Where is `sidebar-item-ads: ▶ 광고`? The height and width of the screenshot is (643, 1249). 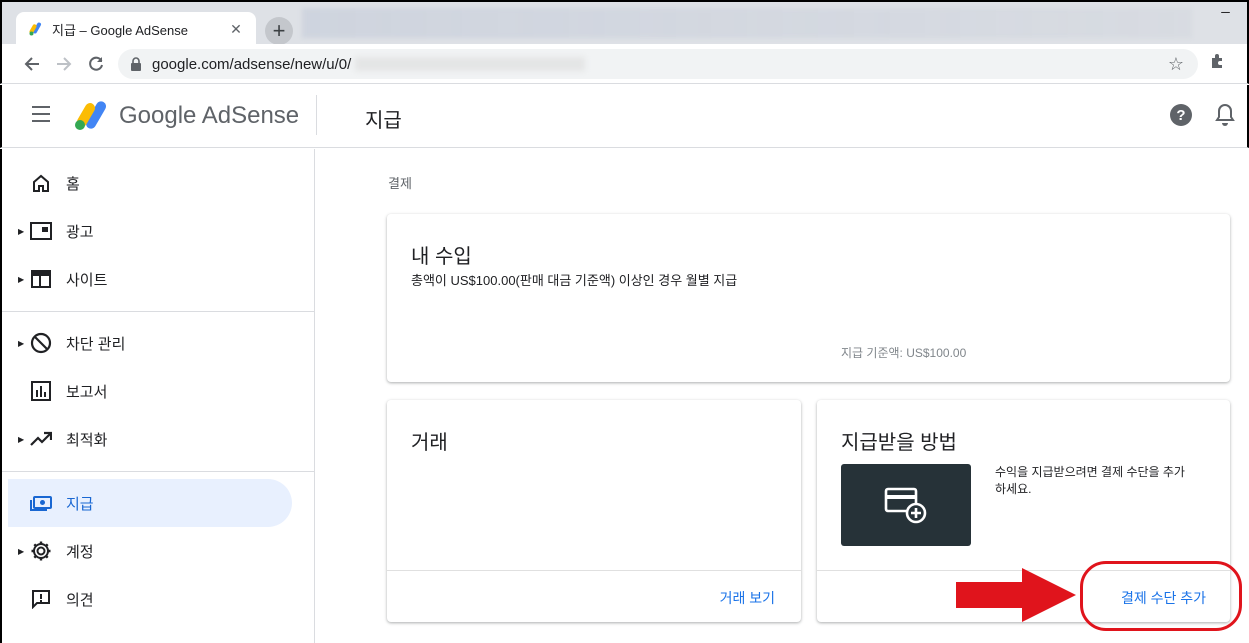 sidebar-item-ads: ▶ 광고 is located at coordinates (147, 231).